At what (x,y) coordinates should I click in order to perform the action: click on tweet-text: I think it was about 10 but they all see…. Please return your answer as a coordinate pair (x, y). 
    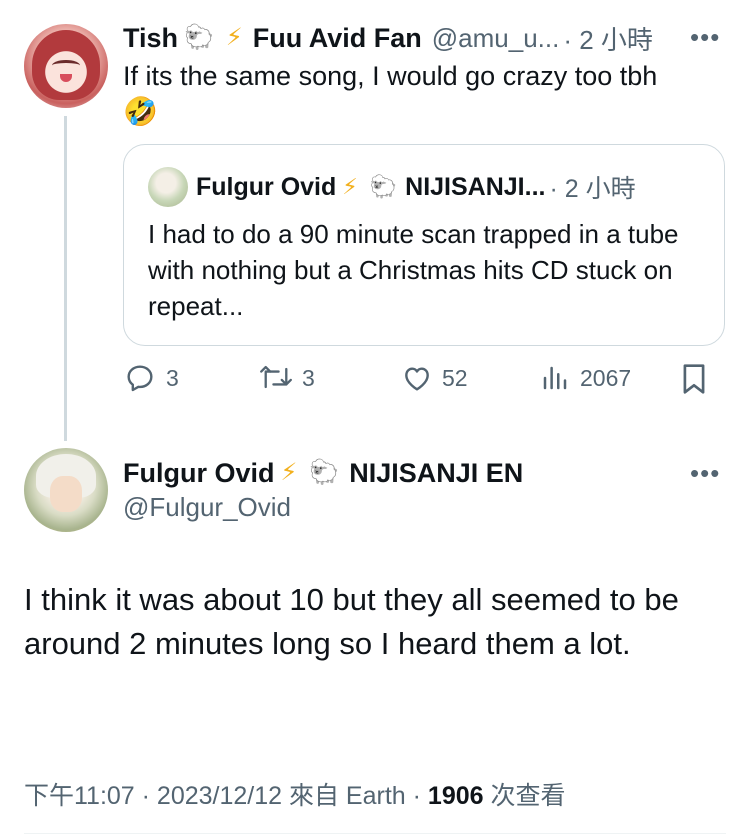
    Looking at the image, I should click on (351, 621).